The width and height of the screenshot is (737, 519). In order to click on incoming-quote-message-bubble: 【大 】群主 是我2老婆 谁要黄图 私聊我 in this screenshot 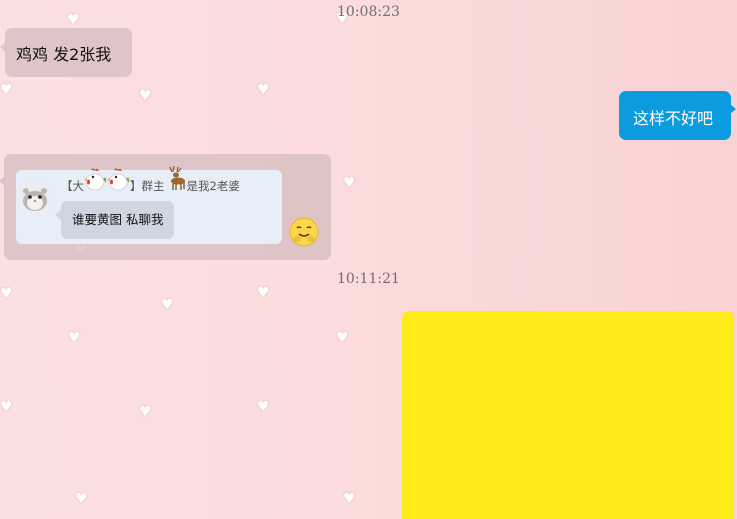, I will do `click(167, 207)`.